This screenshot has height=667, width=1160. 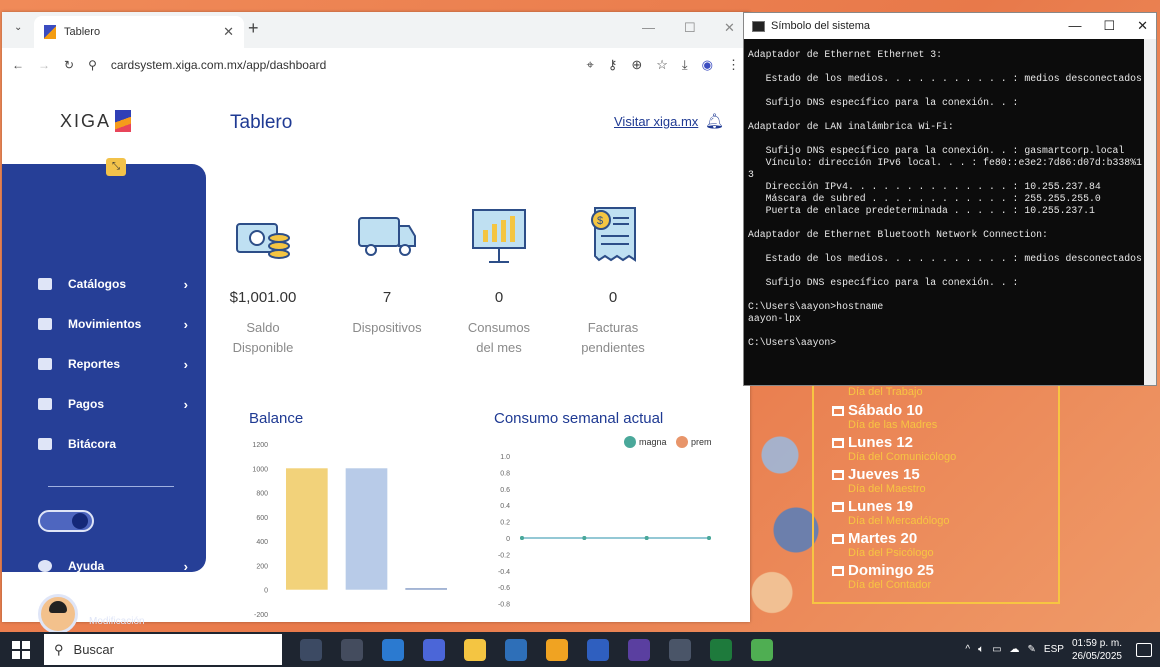 What do you see at coordinates (92, 65) in the screenshot?
I see `site-settings-icon: ⚲` at bounding box center [92, 65].